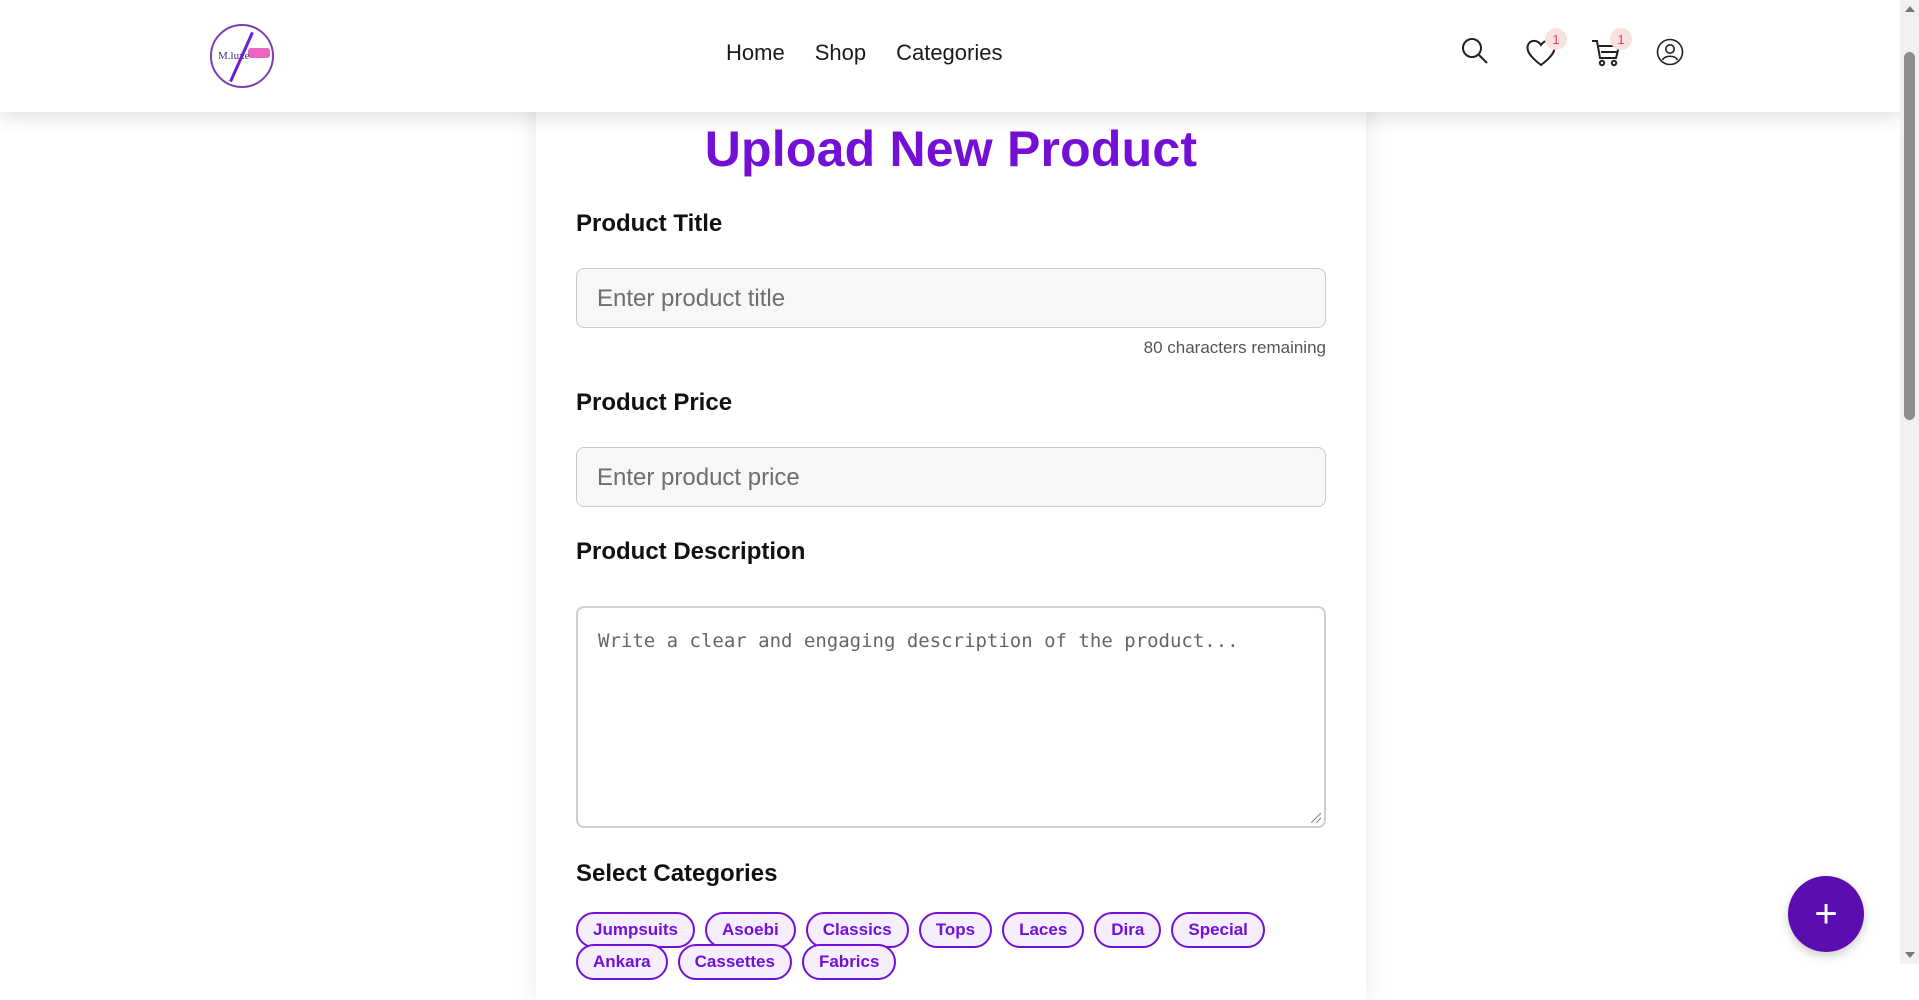  I want to click on category-chip-ankara: Ankara, so click(622, 962).